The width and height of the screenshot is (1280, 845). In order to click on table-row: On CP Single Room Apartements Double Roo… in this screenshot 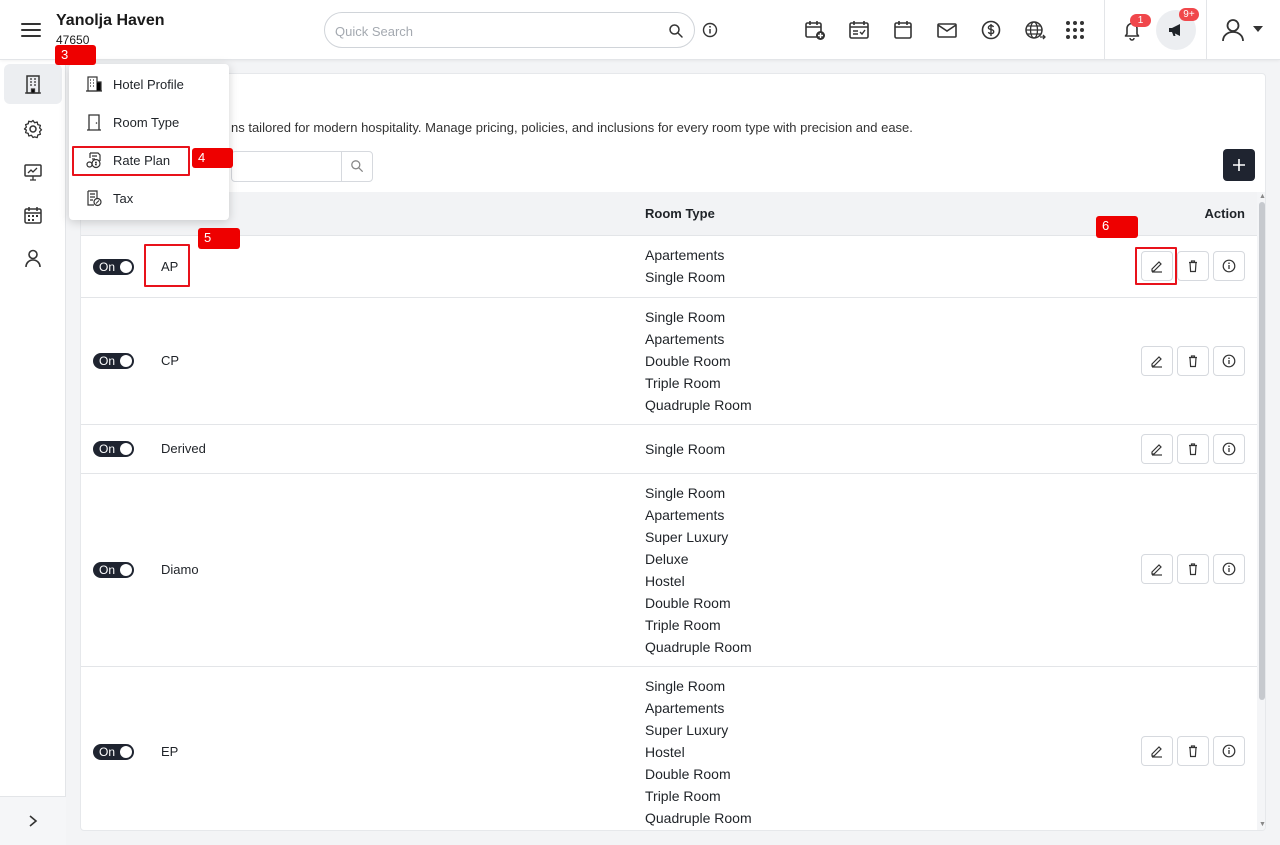, I will do `click(669, 361)`.